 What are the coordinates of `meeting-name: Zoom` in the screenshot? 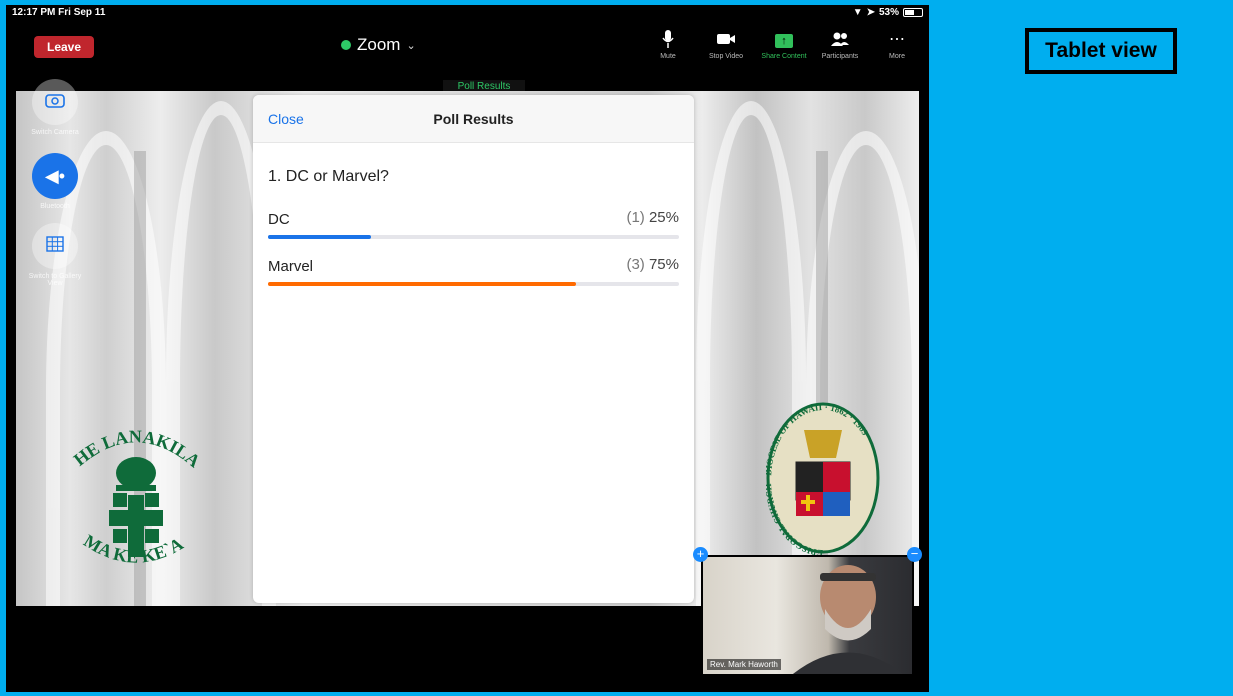 It's located at (379, 44).